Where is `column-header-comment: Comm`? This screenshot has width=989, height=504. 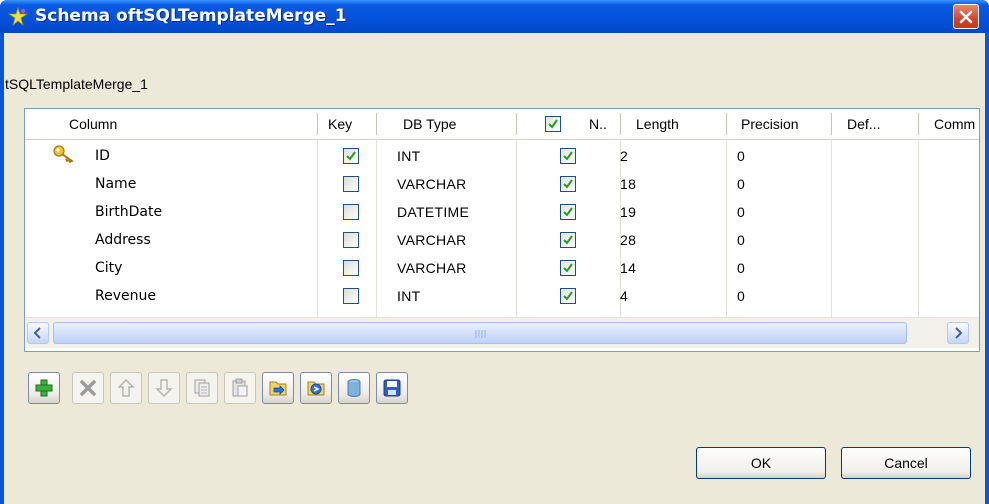 column-header-comment: Comm is located at coordinates (953, 124).